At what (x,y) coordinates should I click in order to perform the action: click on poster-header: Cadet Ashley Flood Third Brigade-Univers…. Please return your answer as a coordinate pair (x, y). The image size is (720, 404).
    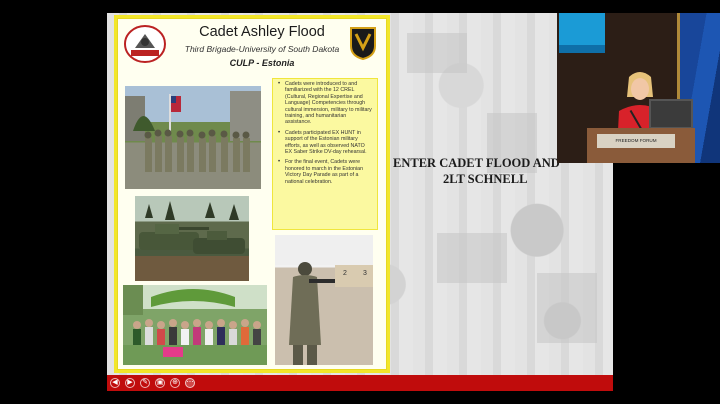
    Looking at the image, I should click on (252, 48).